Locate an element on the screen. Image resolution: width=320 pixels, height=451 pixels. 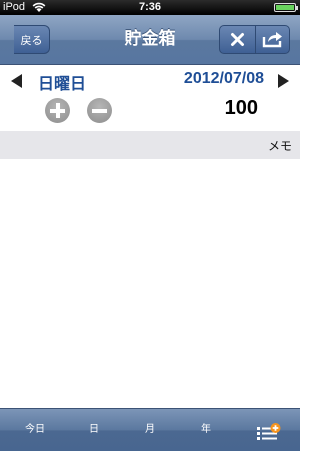
tab-month: 月 is located at coordinates (150, 430).